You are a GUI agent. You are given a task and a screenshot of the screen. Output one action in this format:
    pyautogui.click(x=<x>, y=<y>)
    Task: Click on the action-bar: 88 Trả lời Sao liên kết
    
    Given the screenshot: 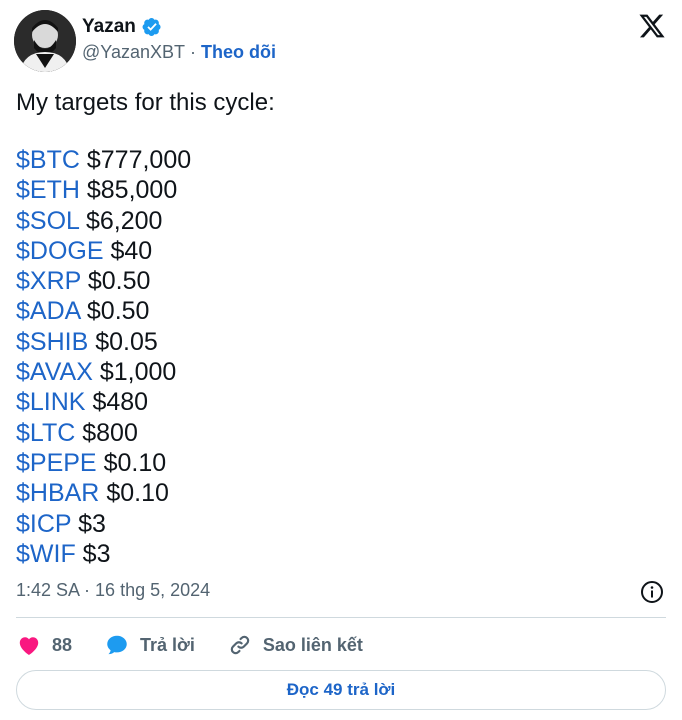 What is the action you would take?
    pyautogui.click(x=205, y=645)
    